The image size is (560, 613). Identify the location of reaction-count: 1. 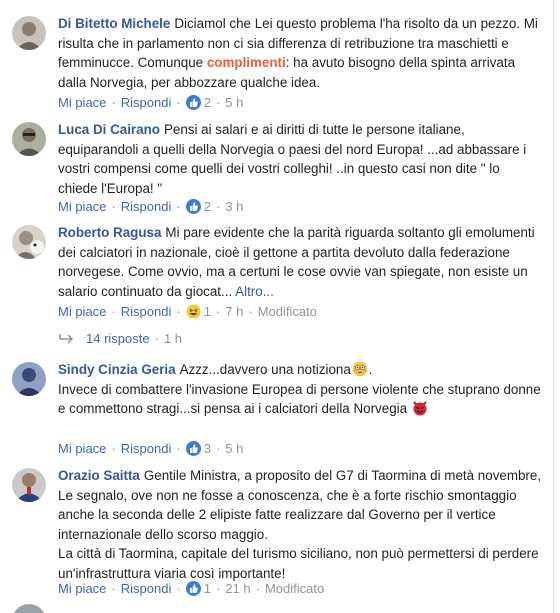
(207, 311).